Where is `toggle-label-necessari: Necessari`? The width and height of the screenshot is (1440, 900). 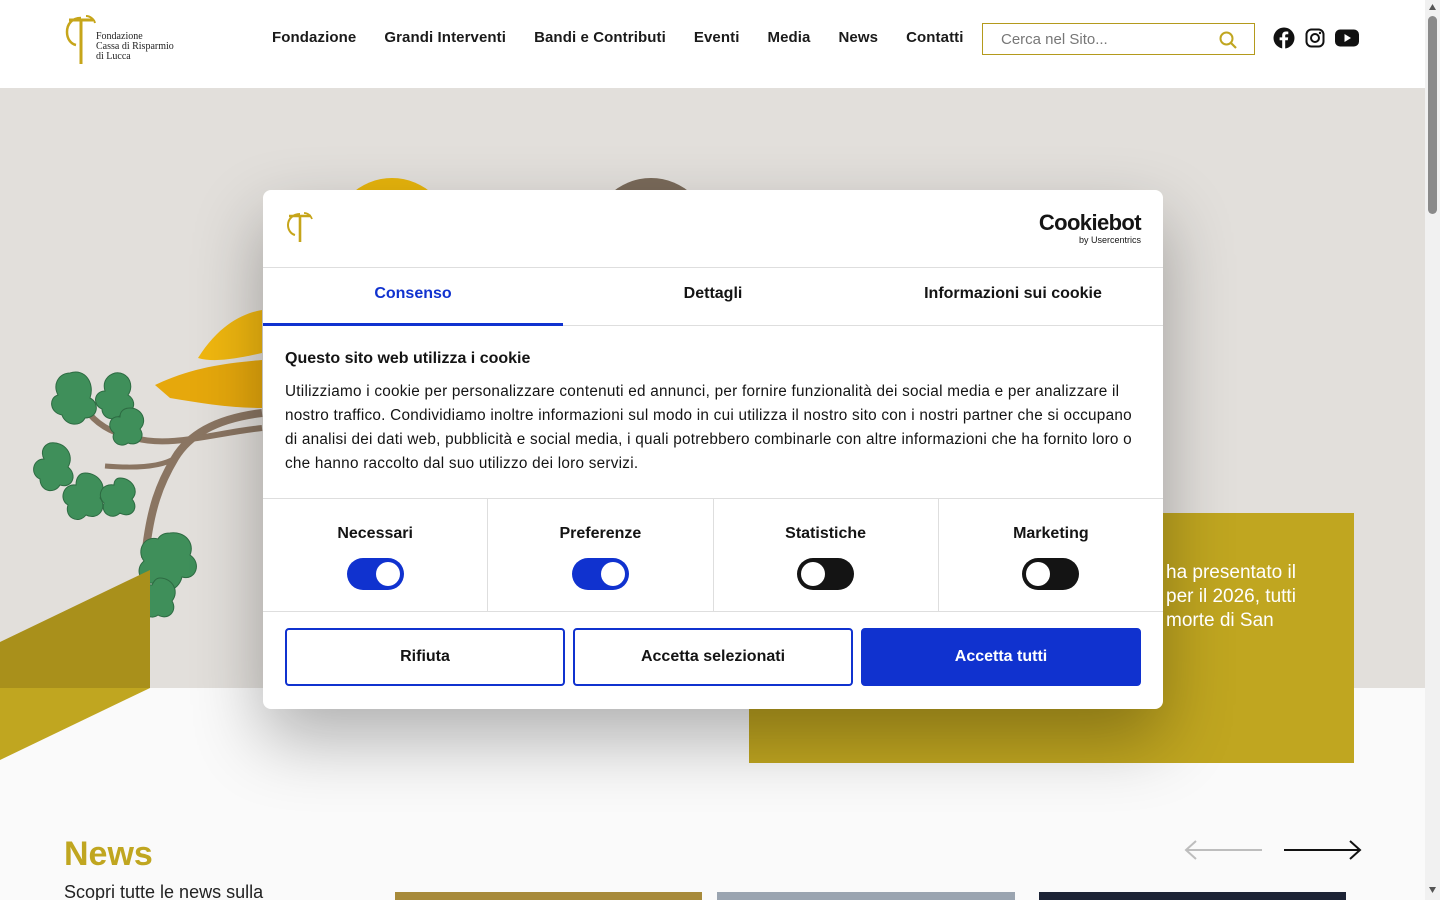
toggle-label-necessari: Necessari is located at coordinates (375, 533).